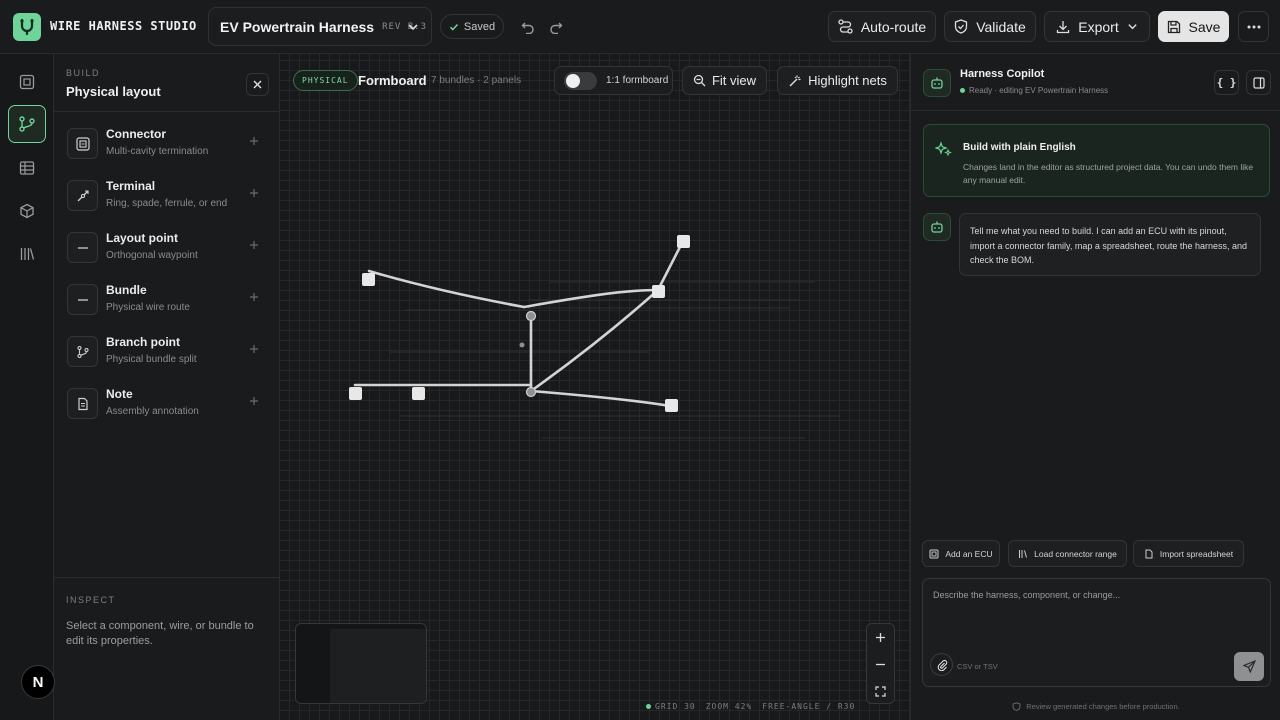 The image size is (1280, 720). I want to click on fit-view-button: Fit view, so click(724, 80).